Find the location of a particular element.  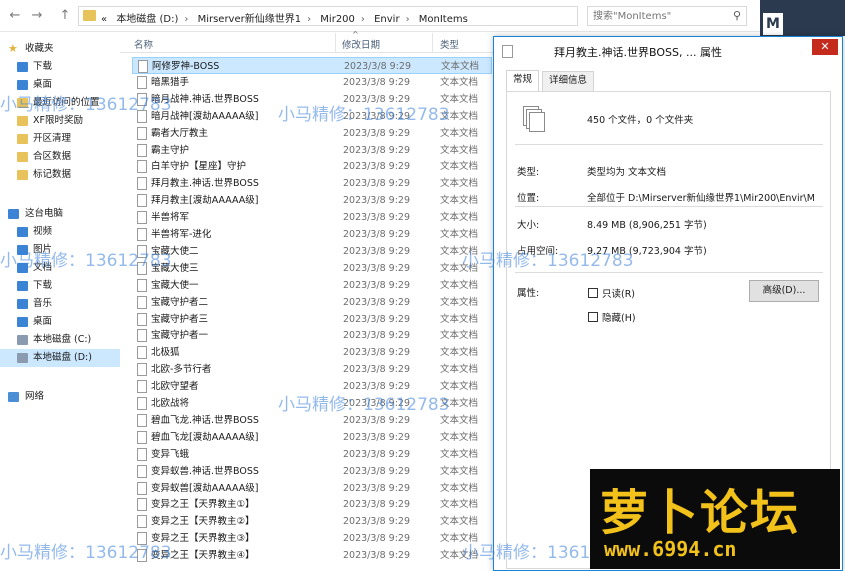

forum-logo: 萝卜论坛 www.6994.cn is located at coordinates (715, 519).